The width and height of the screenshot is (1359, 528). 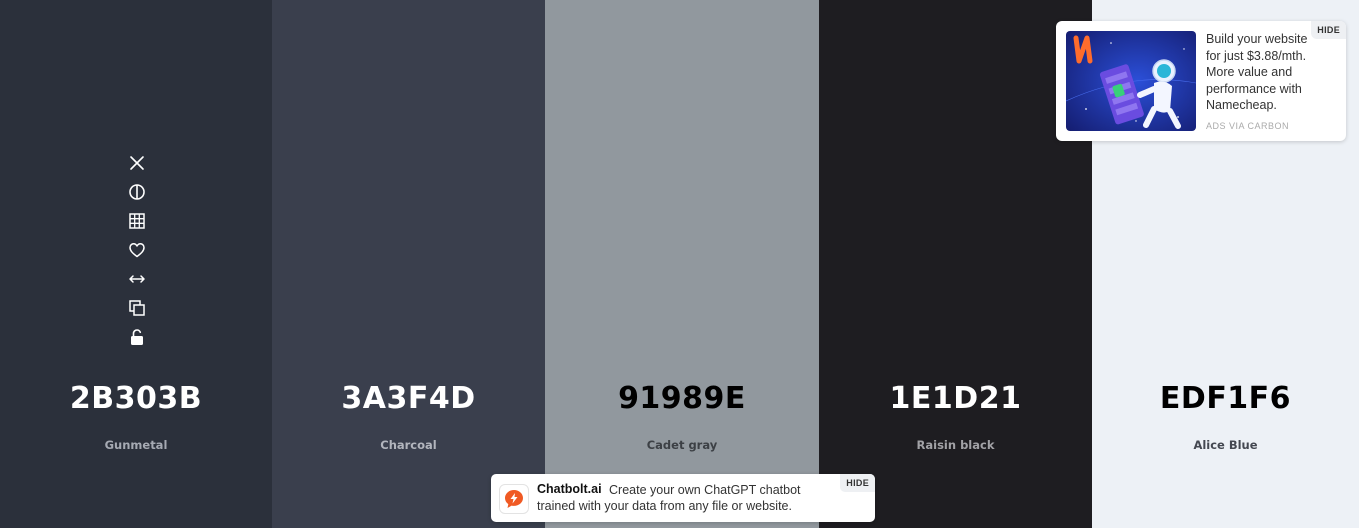 I want to click on namecheap-ad-illustration, so click(x=1131, y=81).